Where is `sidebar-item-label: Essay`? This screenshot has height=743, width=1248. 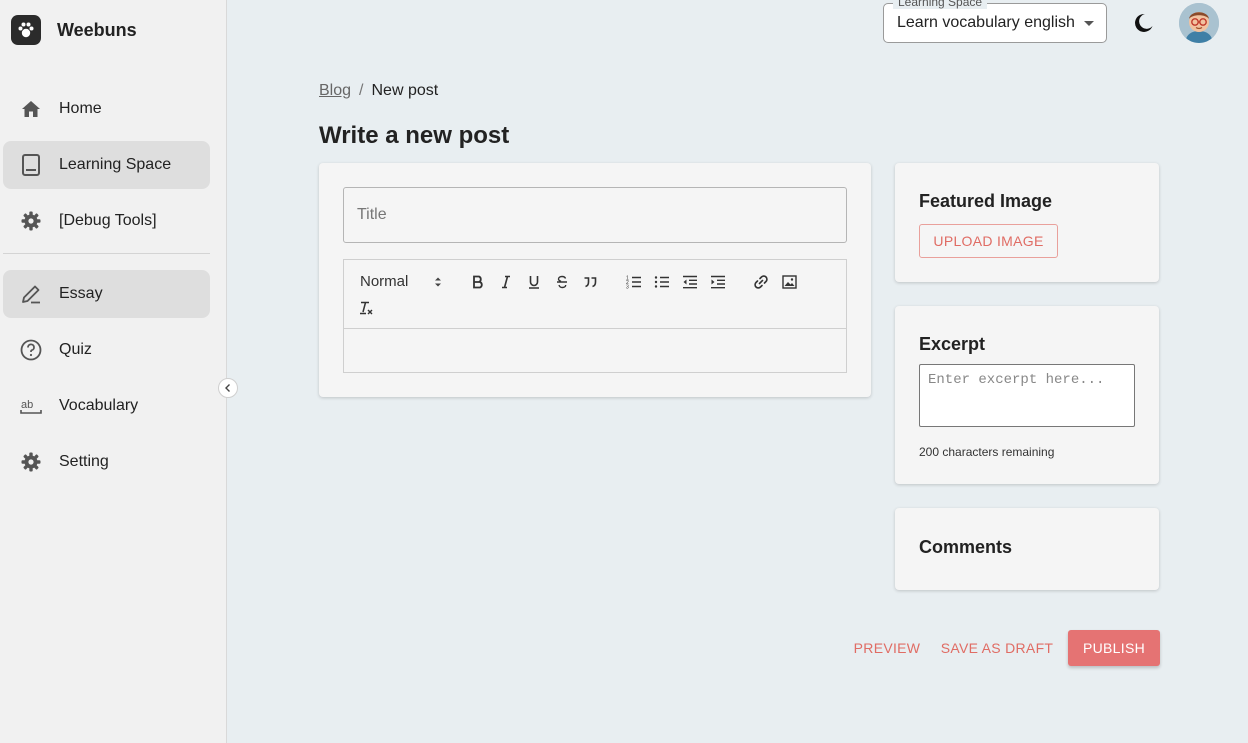 sidebar-item-label: Essay is located at coordinates (81, 293).